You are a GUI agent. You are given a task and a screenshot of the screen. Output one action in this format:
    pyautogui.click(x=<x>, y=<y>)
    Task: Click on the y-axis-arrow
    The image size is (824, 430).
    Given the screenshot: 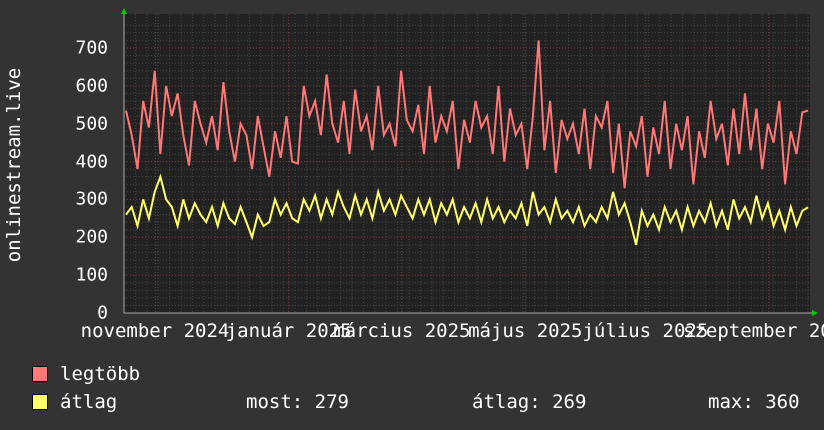 What is the action you would take?
    pyautogui.click(x=124, y=11)
    